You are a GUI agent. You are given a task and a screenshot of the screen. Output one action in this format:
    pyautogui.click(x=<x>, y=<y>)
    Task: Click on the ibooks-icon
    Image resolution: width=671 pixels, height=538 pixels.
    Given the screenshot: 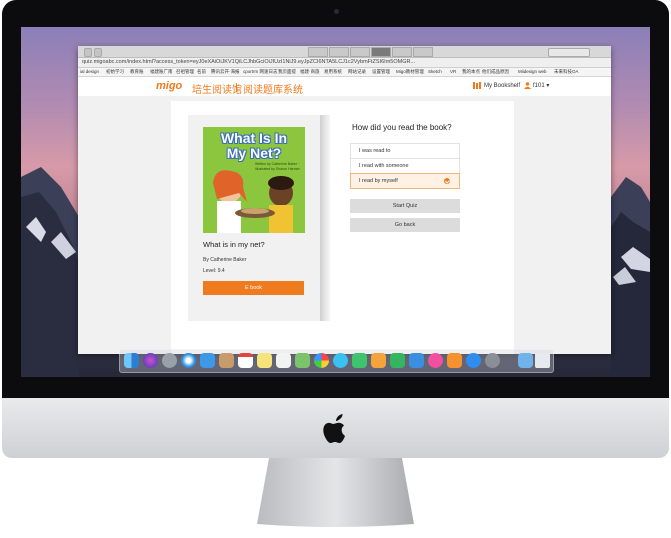 What is the action you would take?
    pyautogui.click(x=454, y=360)
    